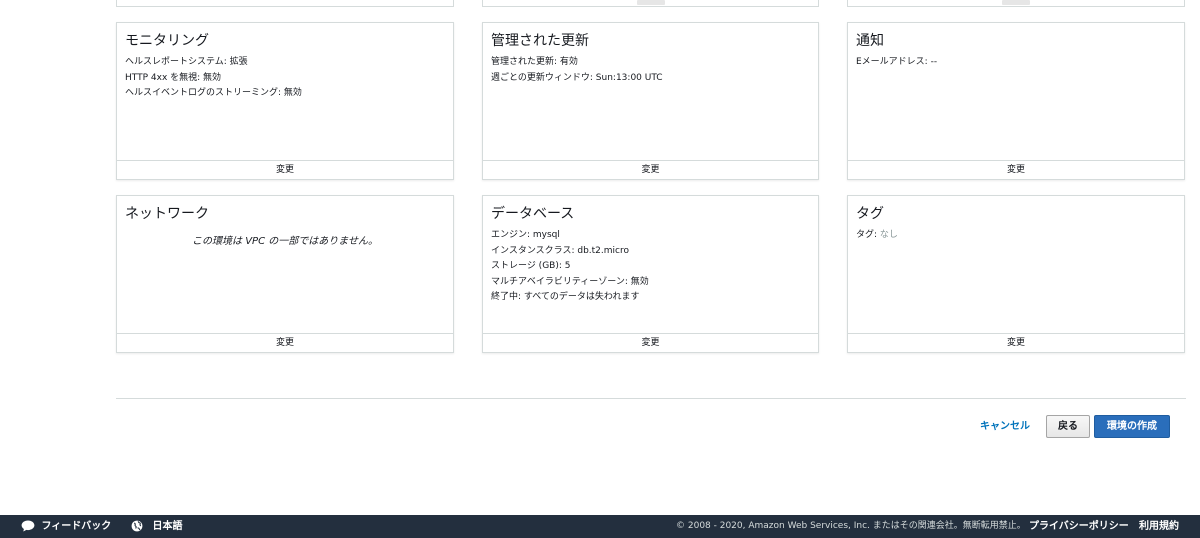 This screenshot has height=538, width=1200. I want to click on card-previous-middle, so click(650, 3).